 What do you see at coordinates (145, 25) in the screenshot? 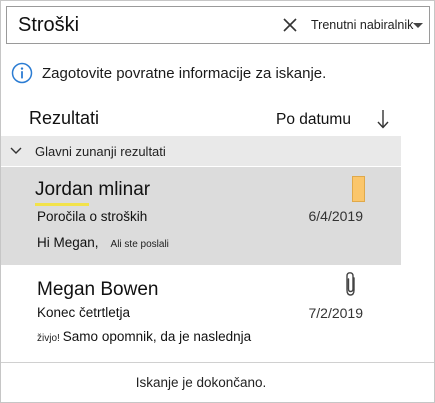
I see `search-input` at bounding box center [145, 25].